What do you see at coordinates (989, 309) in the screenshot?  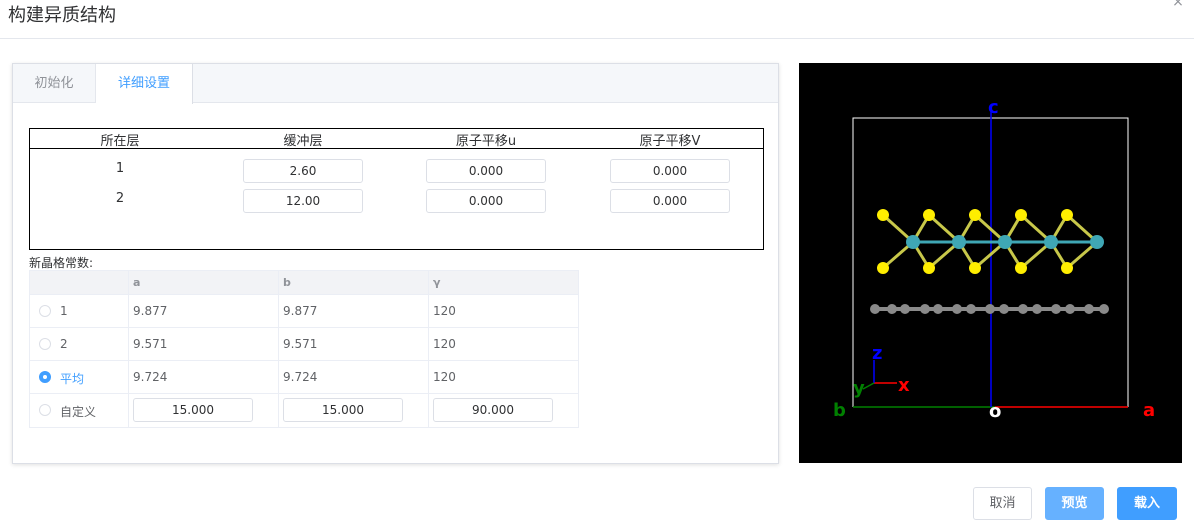 I see `carbon-atoms` at bounding box center [989, 309].